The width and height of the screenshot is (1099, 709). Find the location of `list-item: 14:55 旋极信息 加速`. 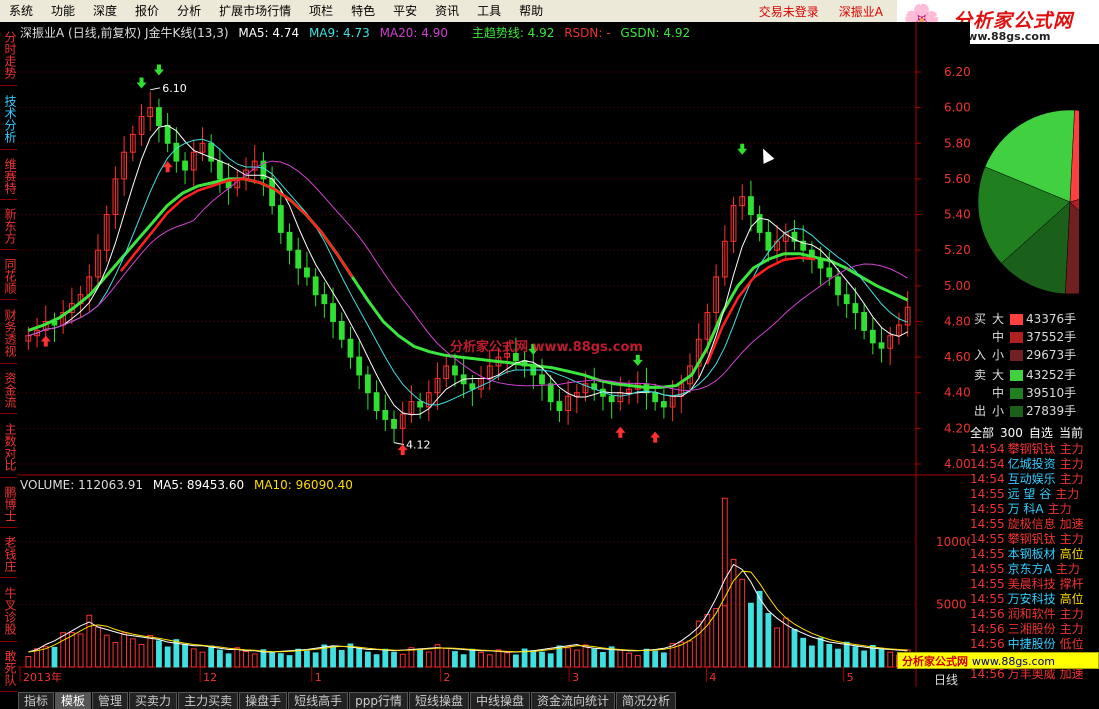

list-item: 14:55 旋极信息 加速 is located at coordinates (1034, 524).